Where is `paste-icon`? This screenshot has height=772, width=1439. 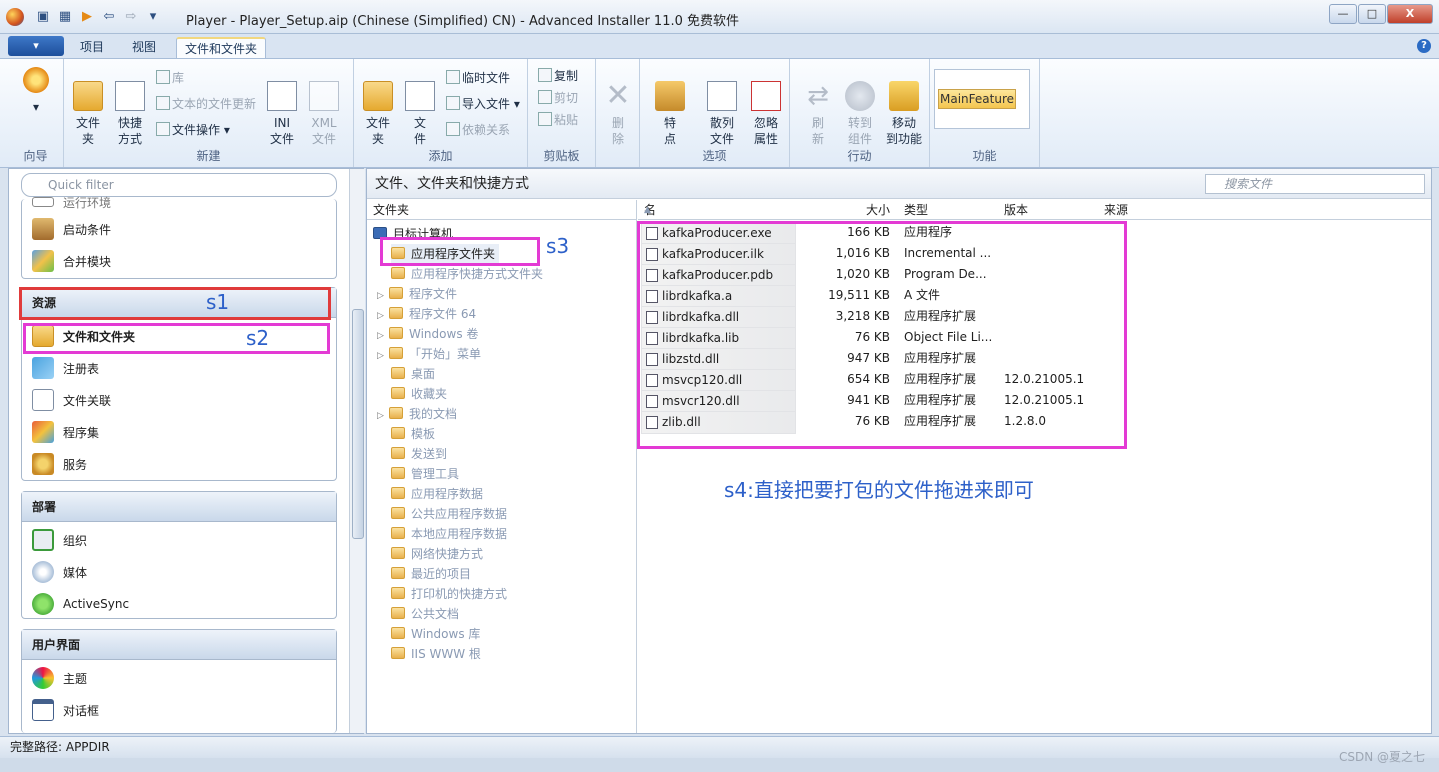 paste-icon is located at coordinates (545, 119).